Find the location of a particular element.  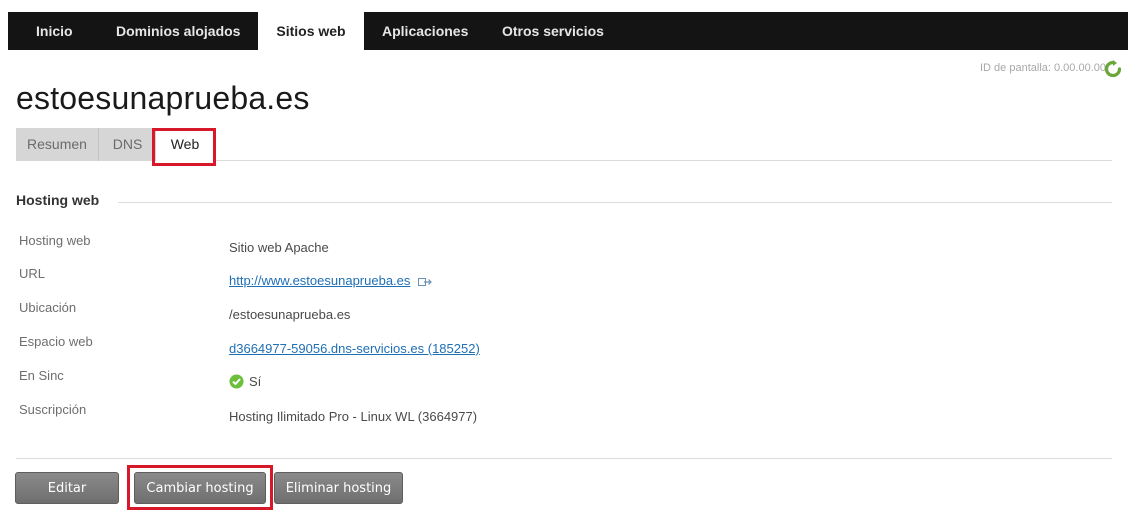

section-divider is located at coordinates (615, 202).